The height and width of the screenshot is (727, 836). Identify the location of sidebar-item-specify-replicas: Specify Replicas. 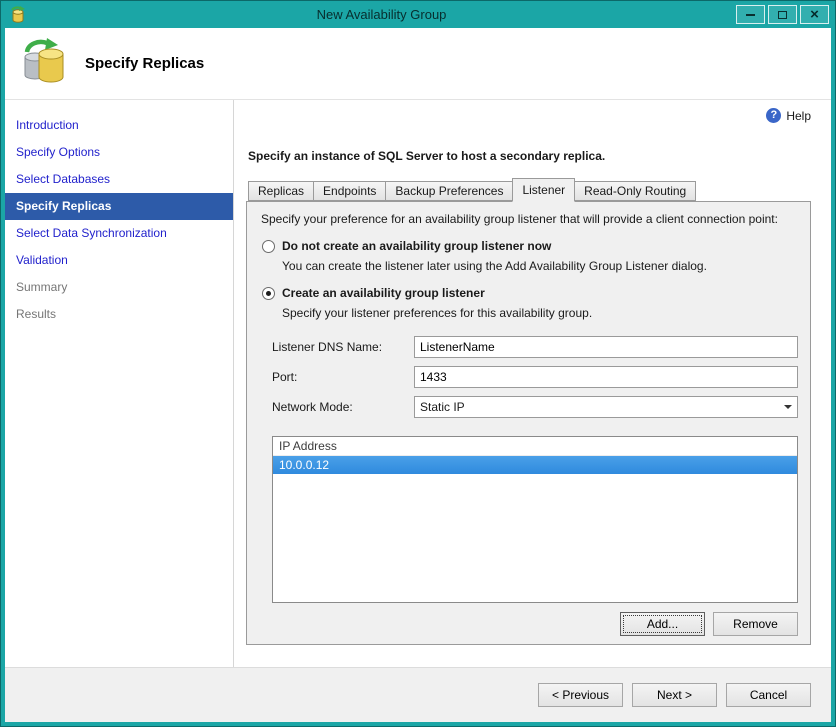
(119, 206).